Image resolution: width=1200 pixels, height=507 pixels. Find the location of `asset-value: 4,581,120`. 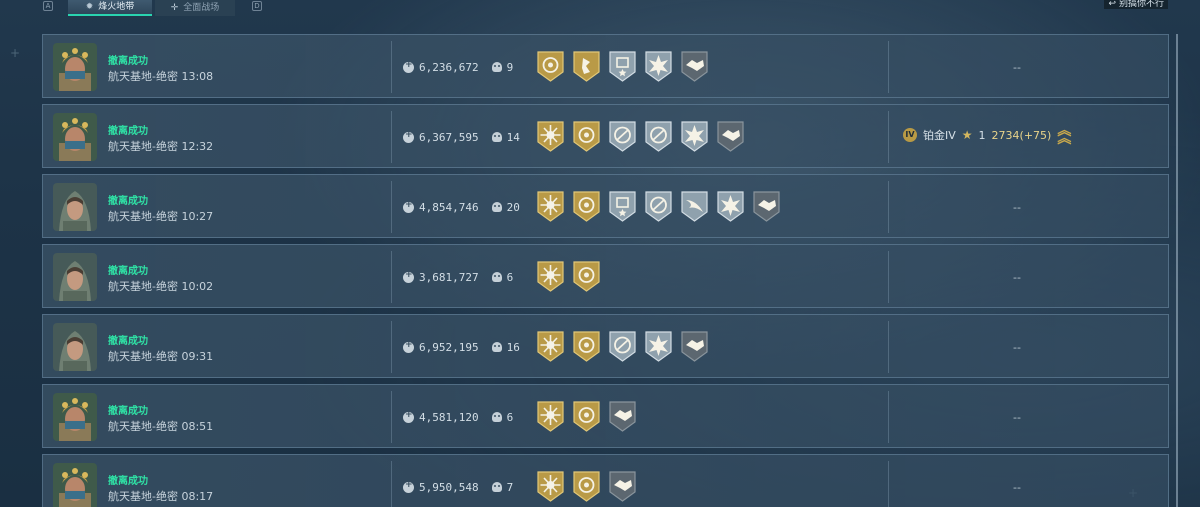

asset-value: 4,581,120 is located at coordinates (449, 417).